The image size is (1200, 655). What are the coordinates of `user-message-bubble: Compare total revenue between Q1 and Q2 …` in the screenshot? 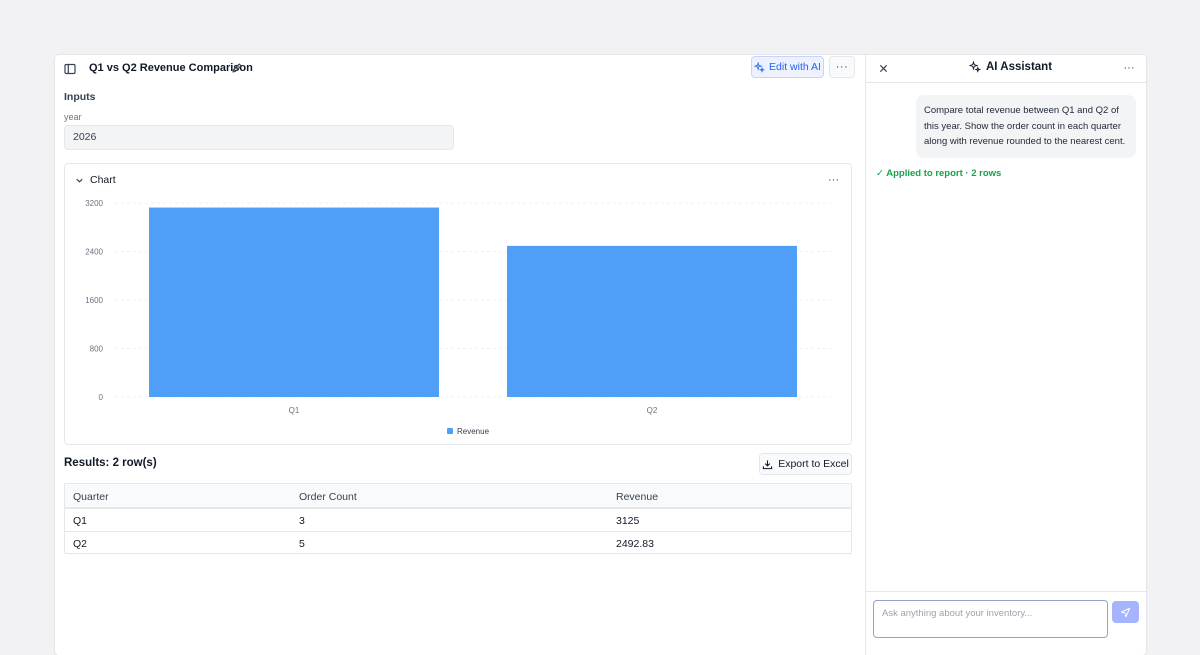 It's located at (1026, 126).